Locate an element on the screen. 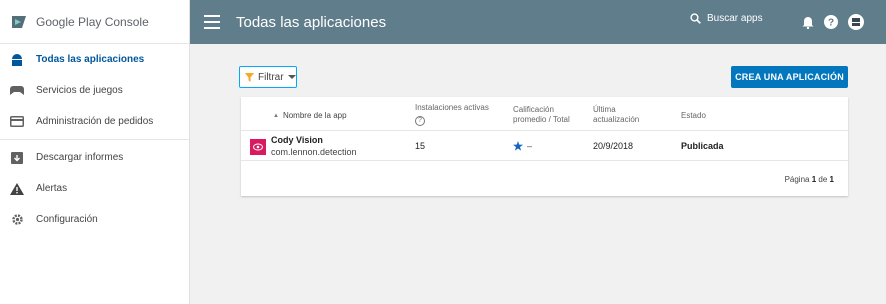 The image size is (886, 304). app-state: Publicada is located at coordinates (702, 146).